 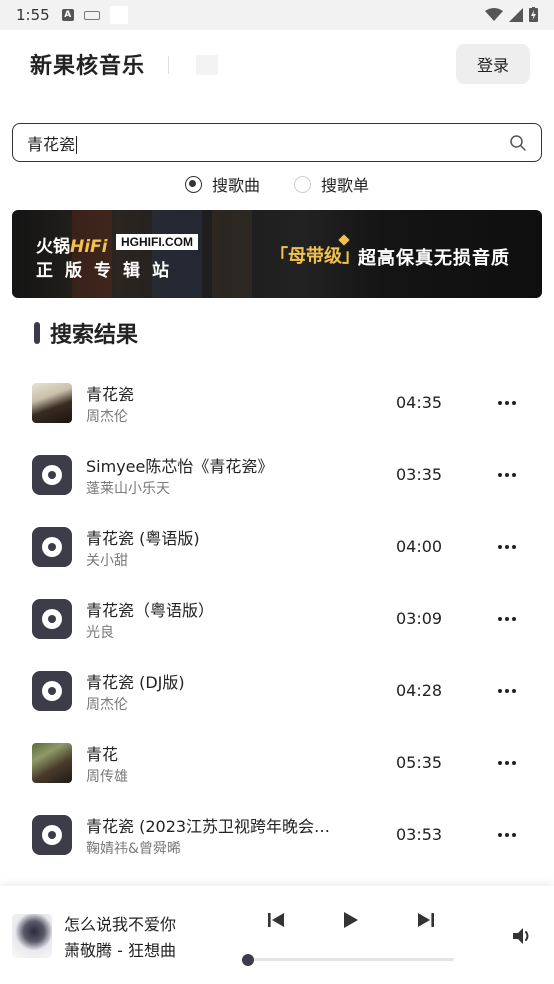 What do you see at coordinates (518, 143) in the screenshot?
I see `search-icon` at bounding box center [518, 143].